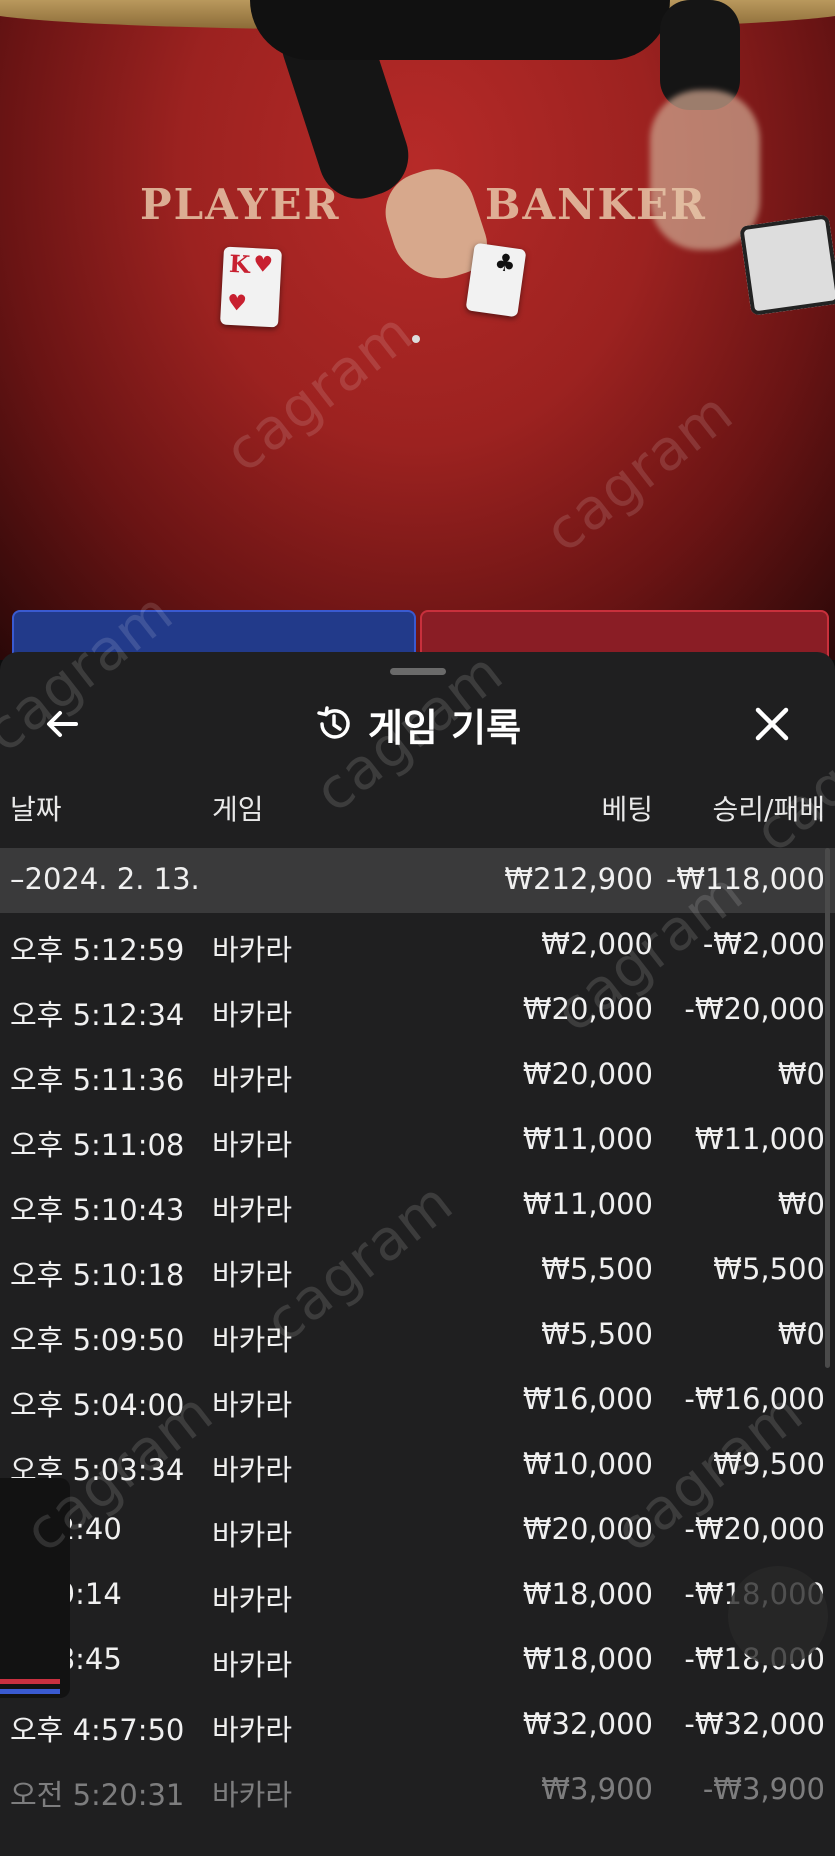 This screenshot has height=1856, width=835. Describe the element at coordinates (745, 879) in the screenshot. I see `date-group-result: -₩118,000` at that location.